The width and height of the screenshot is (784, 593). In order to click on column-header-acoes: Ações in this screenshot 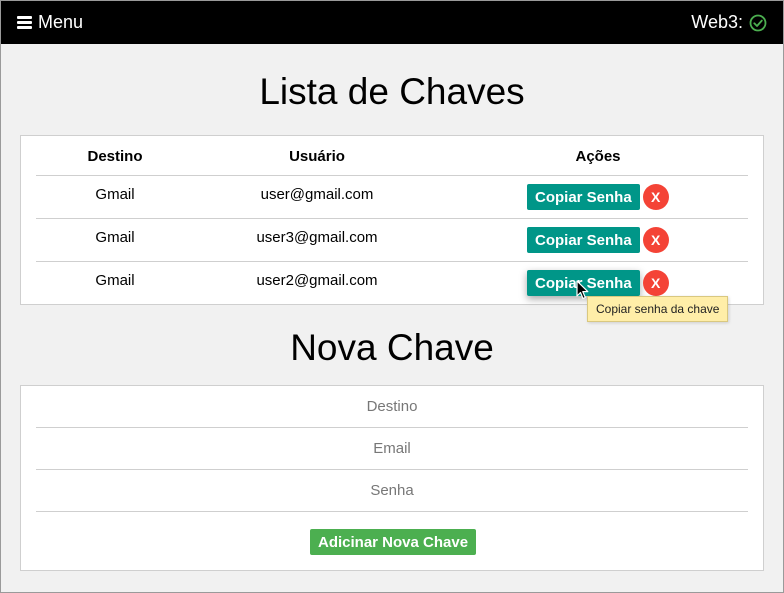, I will do `click(598, 156)`.